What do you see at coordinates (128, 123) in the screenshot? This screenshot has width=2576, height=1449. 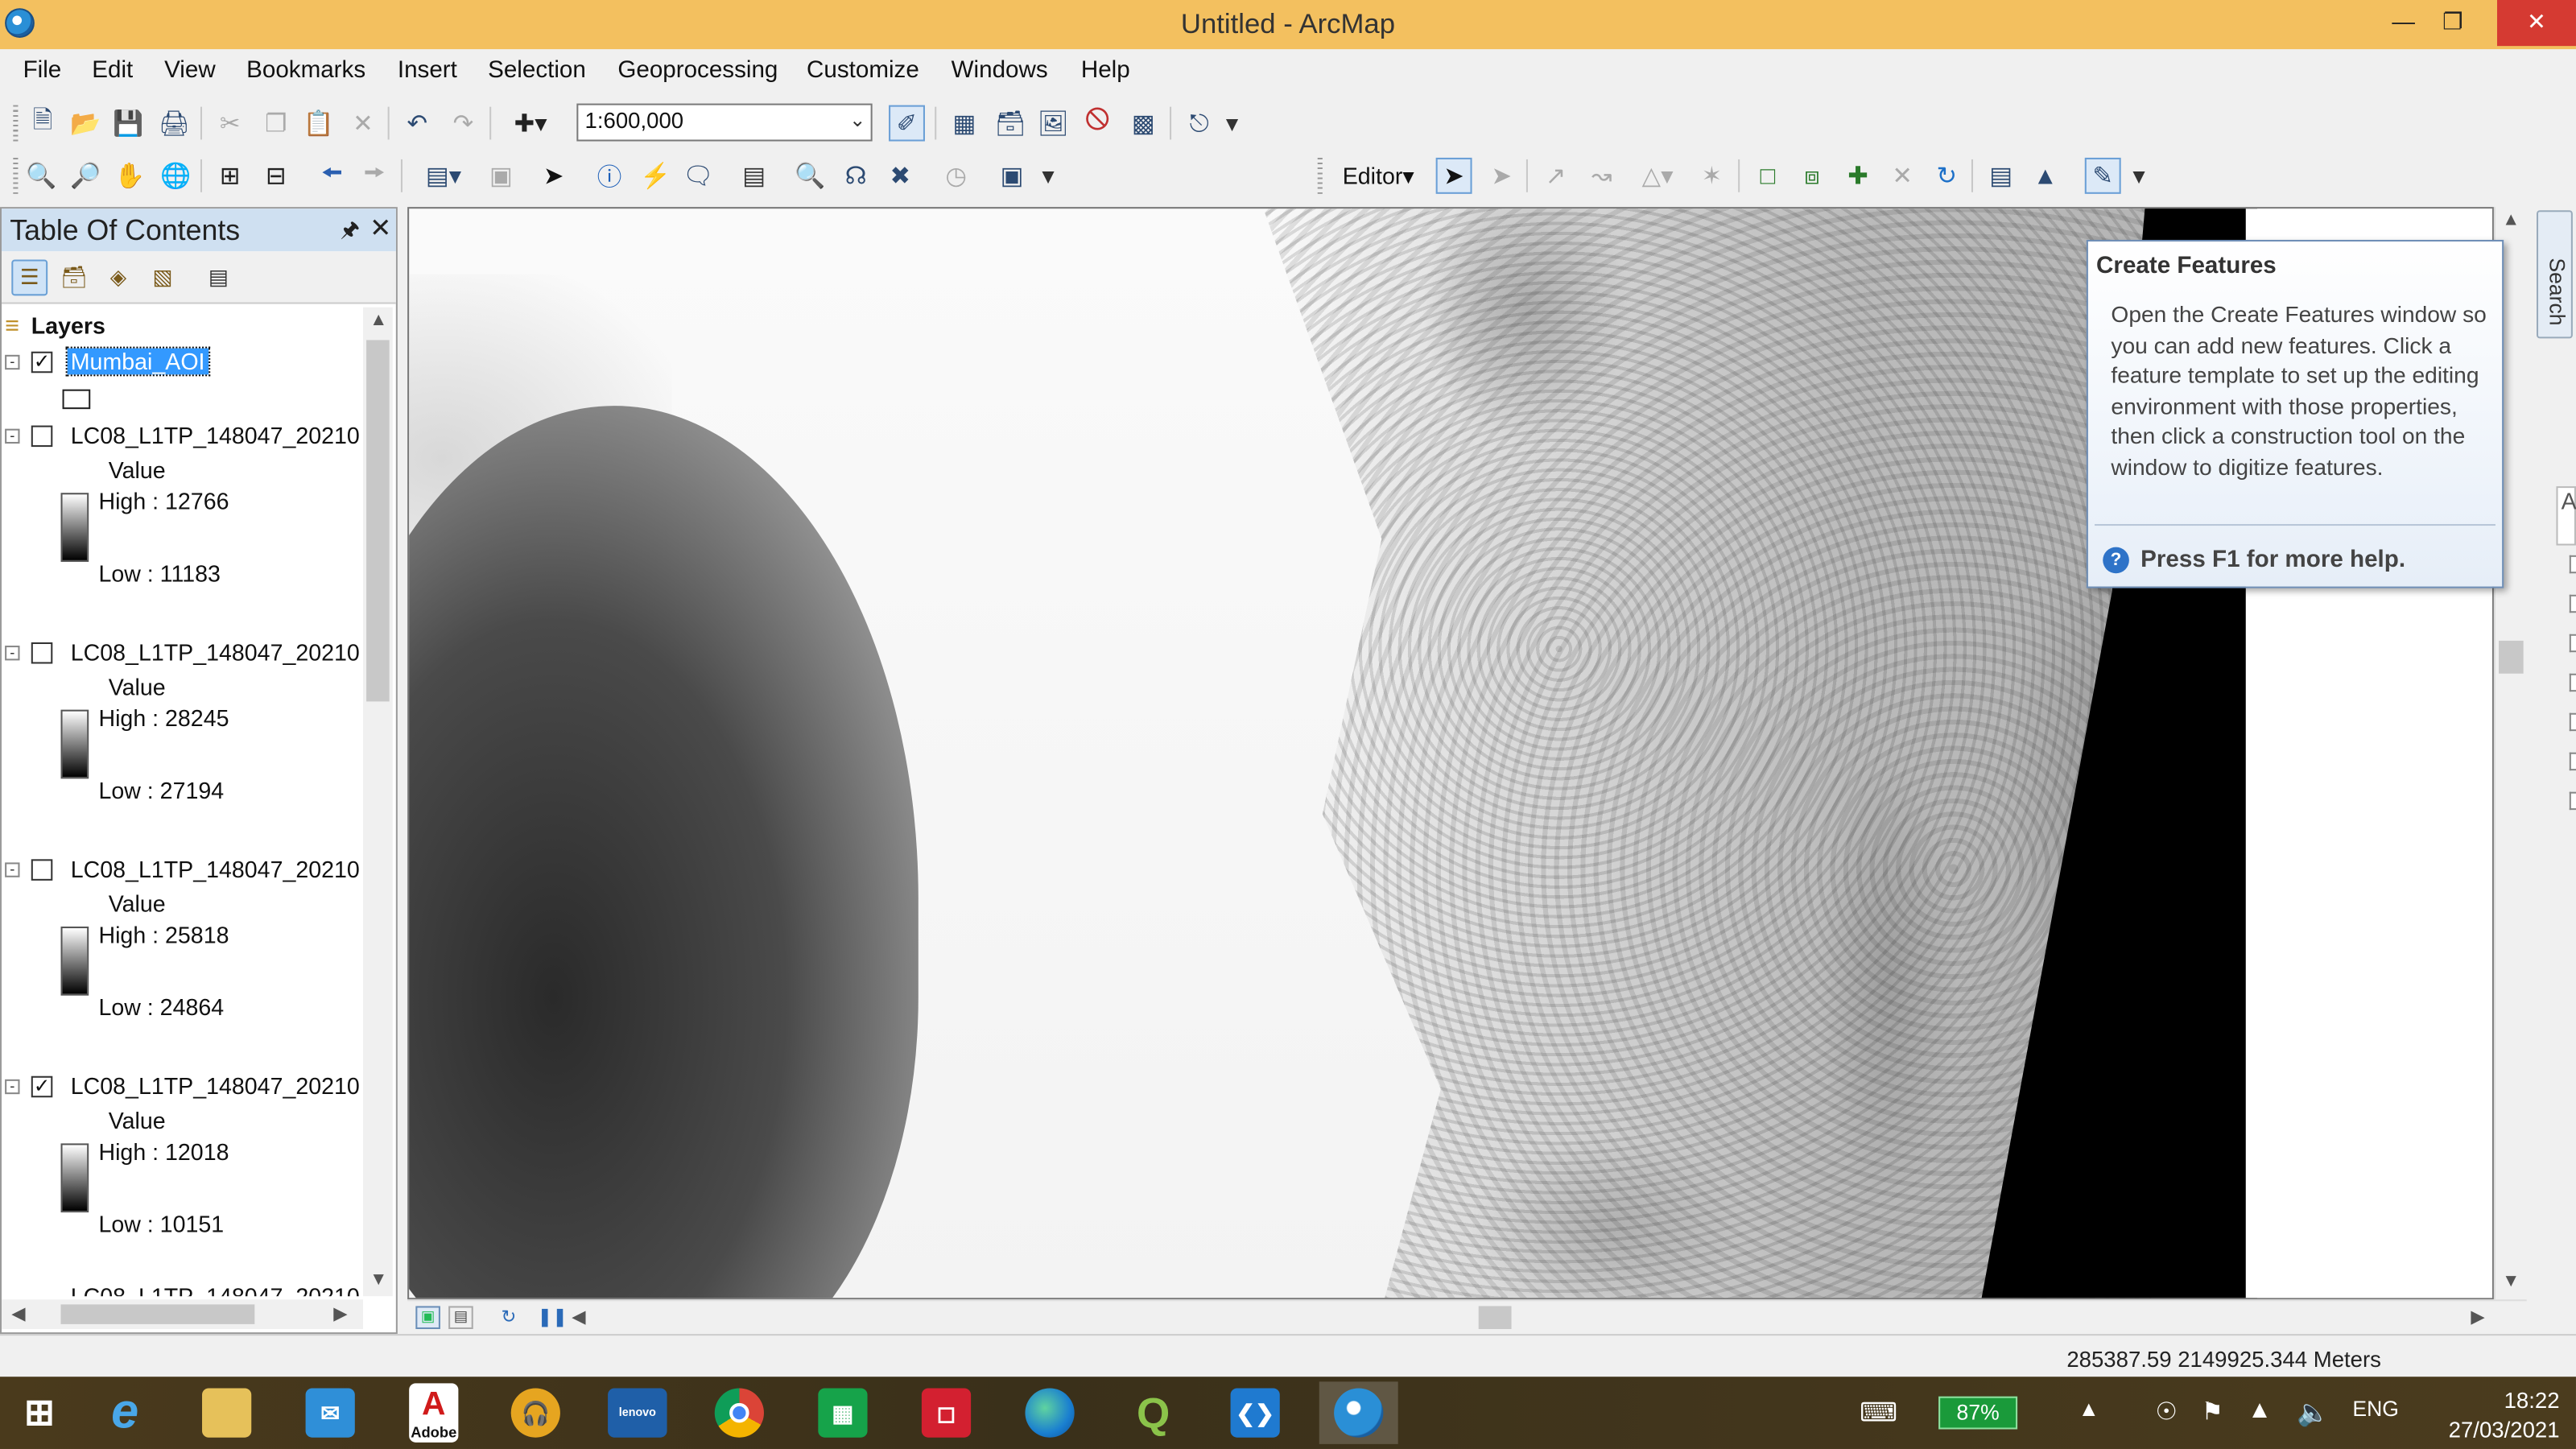 I see `save-icon: 💾` at bounding box center [128, 123].